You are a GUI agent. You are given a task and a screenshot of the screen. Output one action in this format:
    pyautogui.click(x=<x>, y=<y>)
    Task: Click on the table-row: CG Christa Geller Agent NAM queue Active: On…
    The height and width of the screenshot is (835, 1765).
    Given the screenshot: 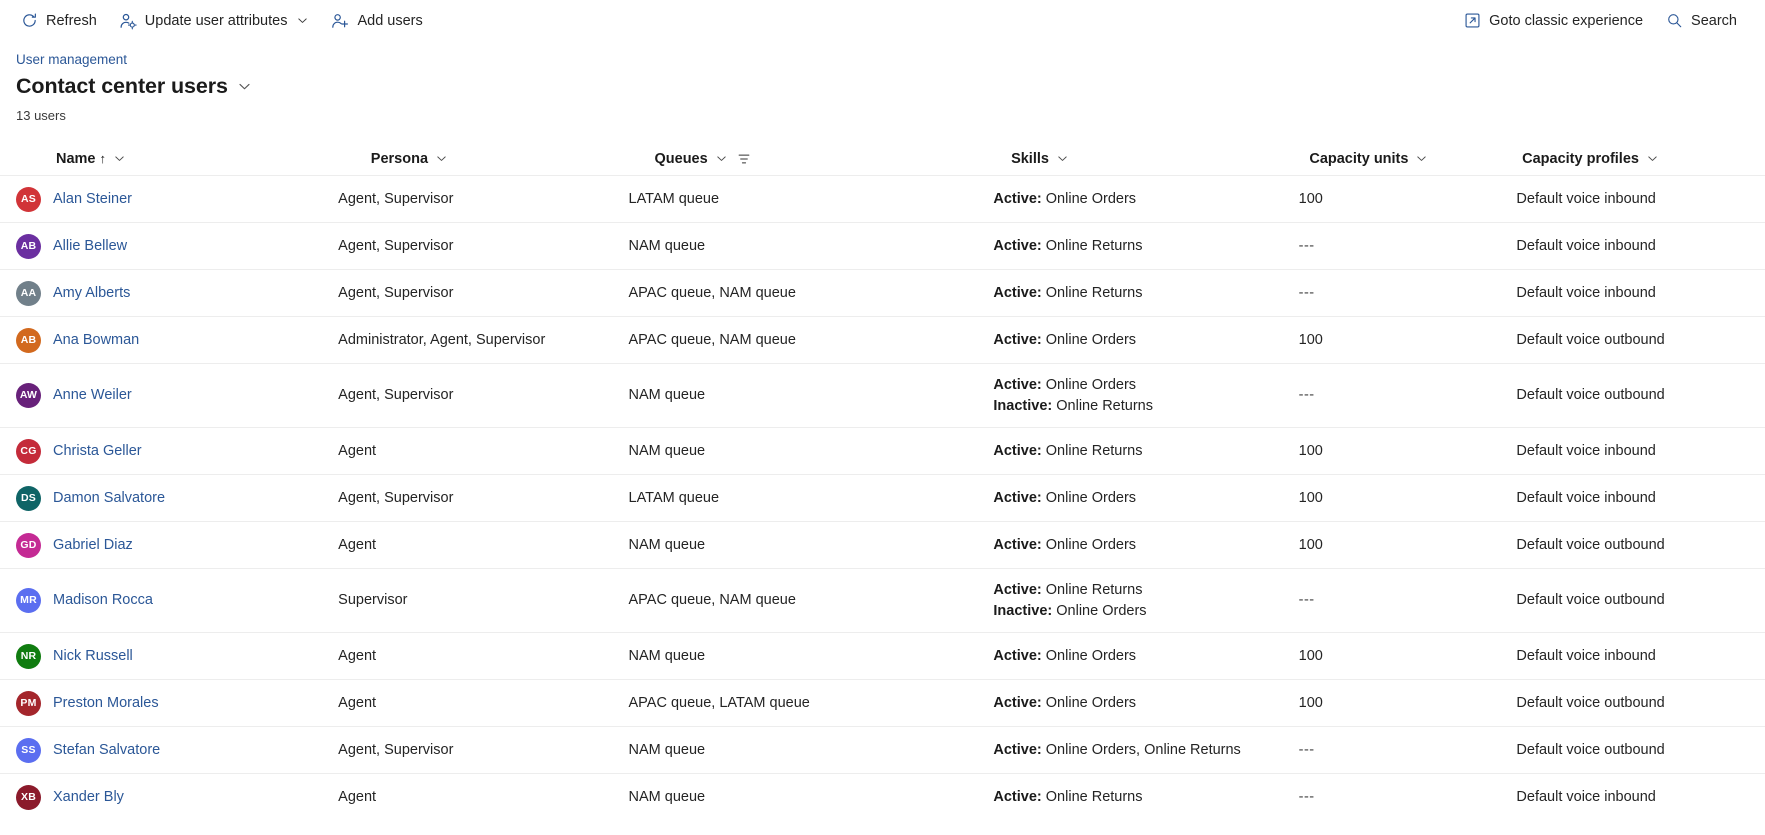 What is the action you would take?
    pyautogui.click(x=882, y=450)
    